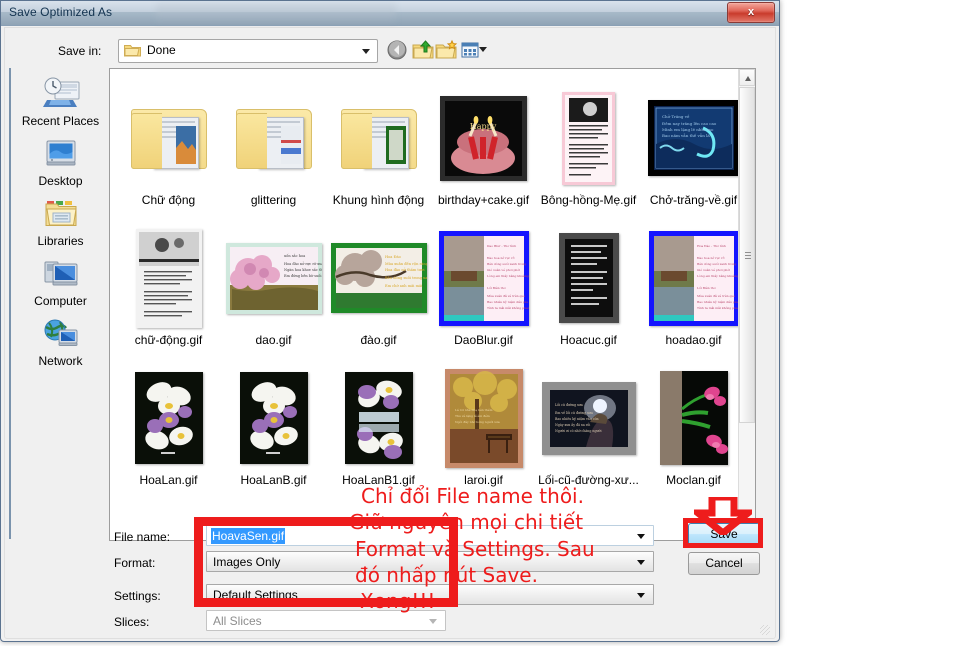 Image resolution: width=960 pixels, height=646 pixels. I want to click on place-item-desktop: Desktop, so click(60, 163).